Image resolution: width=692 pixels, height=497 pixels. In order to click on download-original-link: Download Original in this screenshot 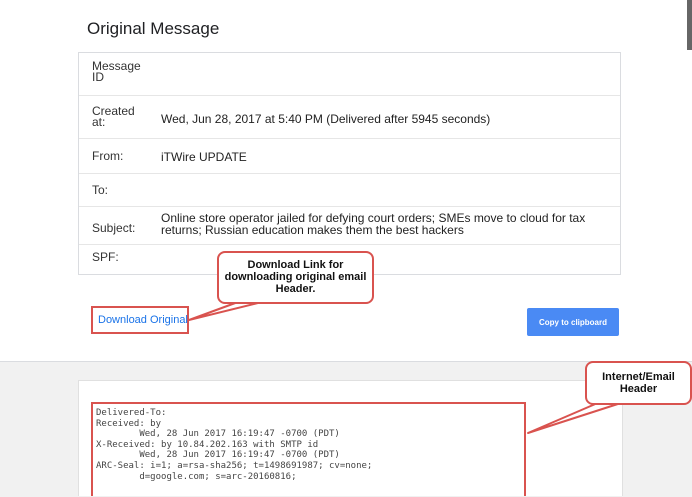, I will do `click(140, 320)`.